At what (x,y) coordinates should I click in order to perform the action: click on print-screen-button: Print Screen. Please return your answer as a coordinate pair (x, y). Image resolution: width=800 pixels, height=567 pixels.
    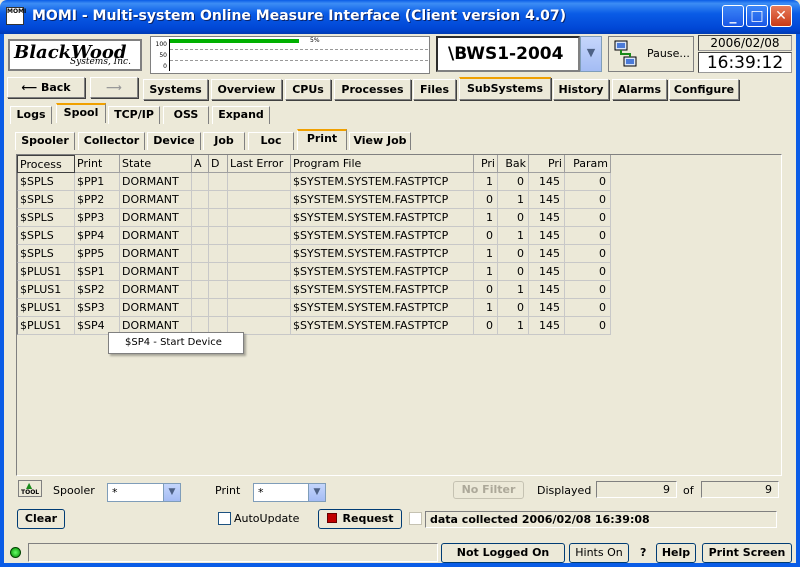
    Looking at the image, I should click on (747, 553).